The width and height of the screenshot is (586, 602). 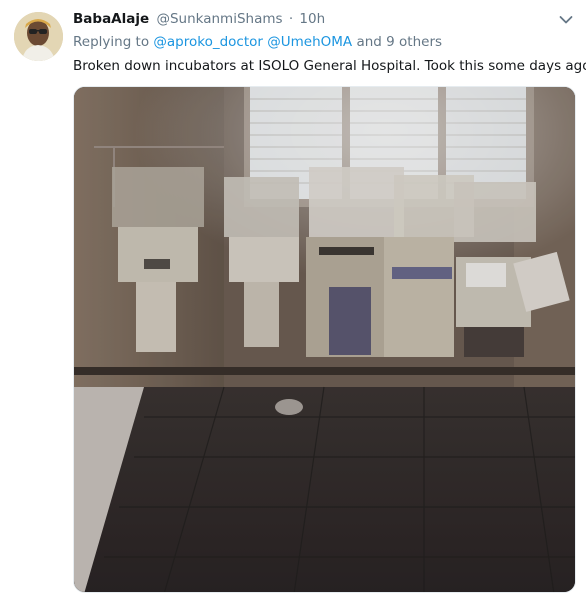 I want to click on mention-link: @UmehOMA, so click(x=309, y=42).